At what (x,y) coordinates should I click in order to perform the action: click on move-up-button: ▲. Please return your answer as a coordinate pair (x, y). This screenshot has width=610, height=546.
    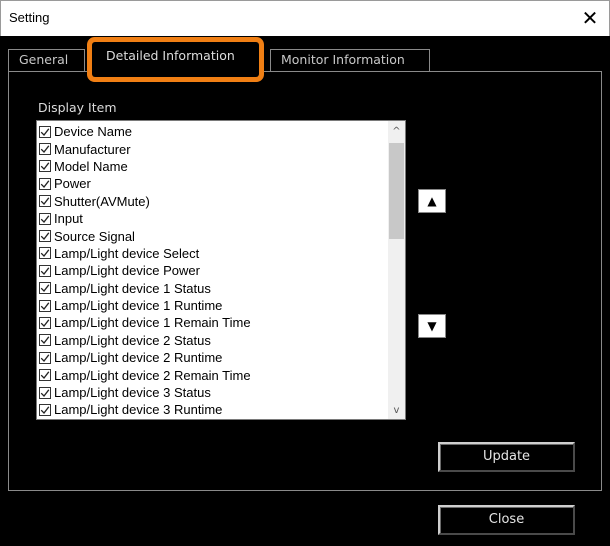
    Looking at the image, I should click on (432, 201).